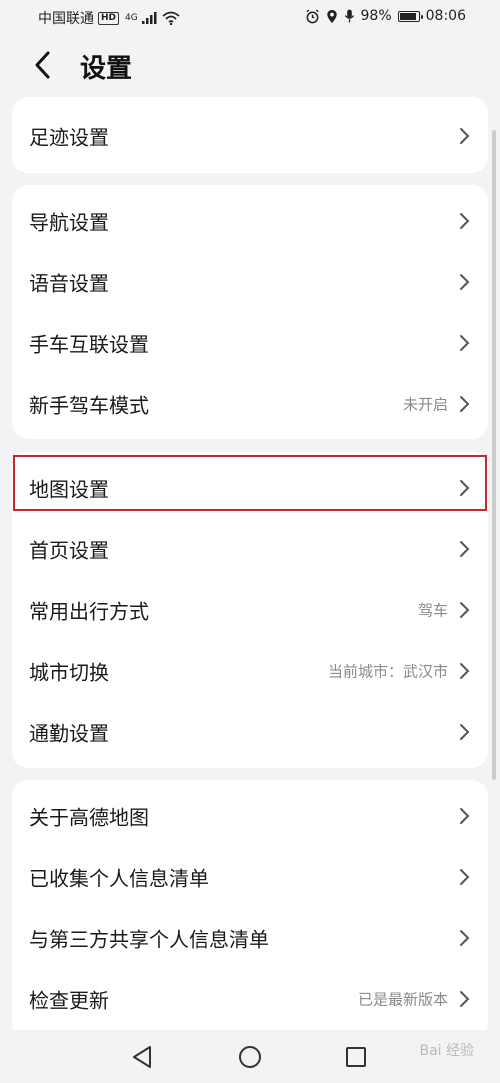 The image size is (500, 1083). What do you see at coordinates (106, 69) in the screenshot?
I see `page-title: 设置` at bounding box center [106, 69].